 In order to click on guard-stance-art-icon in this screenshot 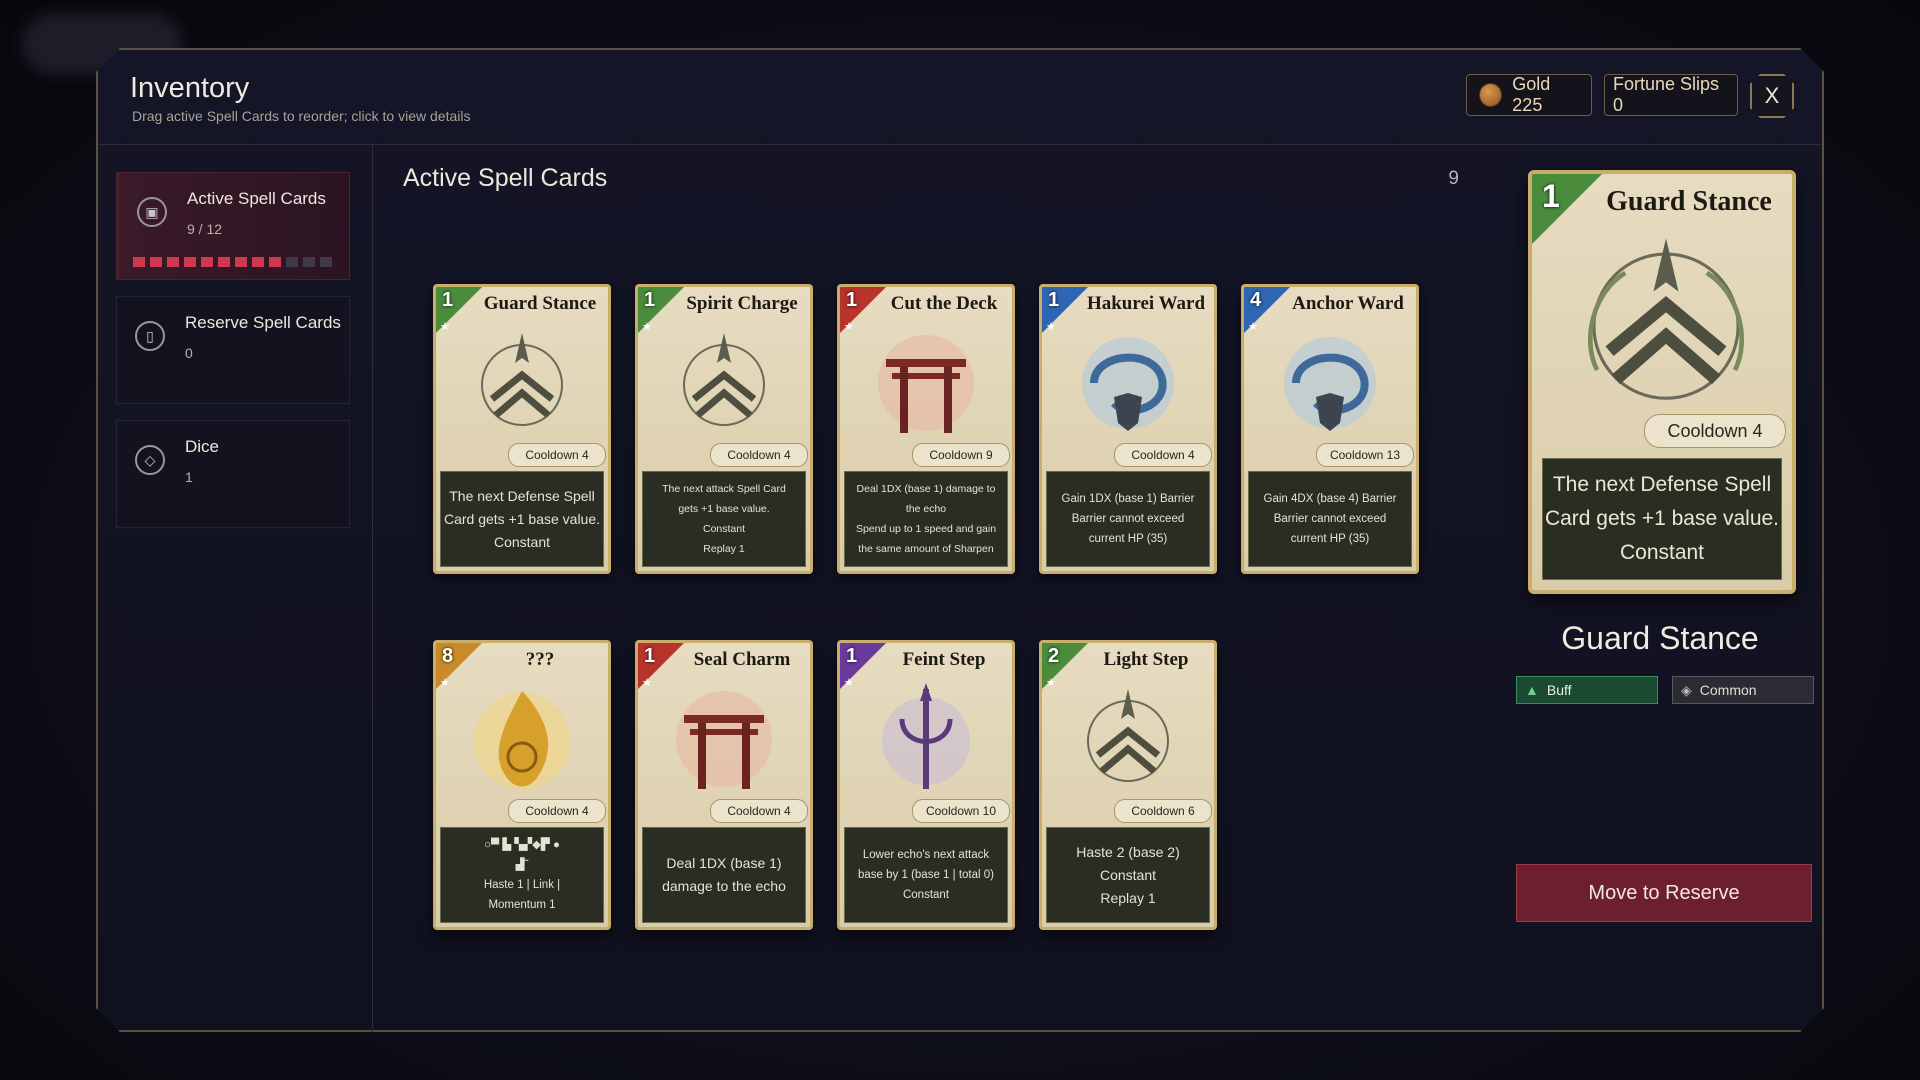, I will do `click(1666, 323)`.